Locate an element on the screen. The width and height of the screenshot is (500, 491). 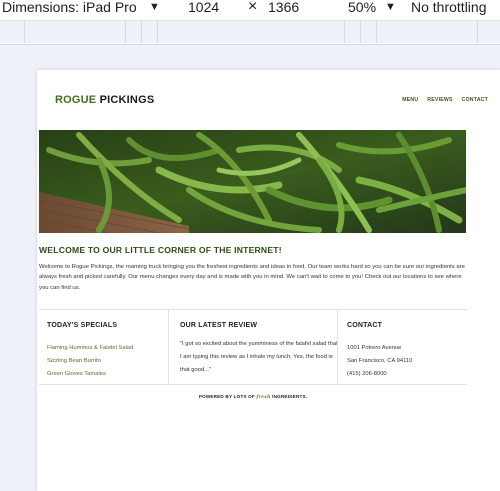
specials-title: TODAY'S SPECIALS is located at coordinates (82, 325).